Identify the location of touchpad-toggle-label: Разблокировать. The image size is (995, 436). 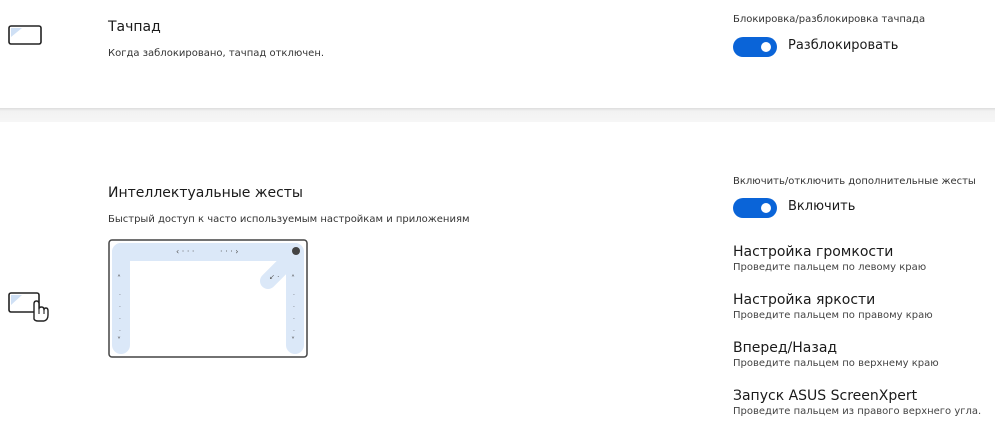
(843, 45).